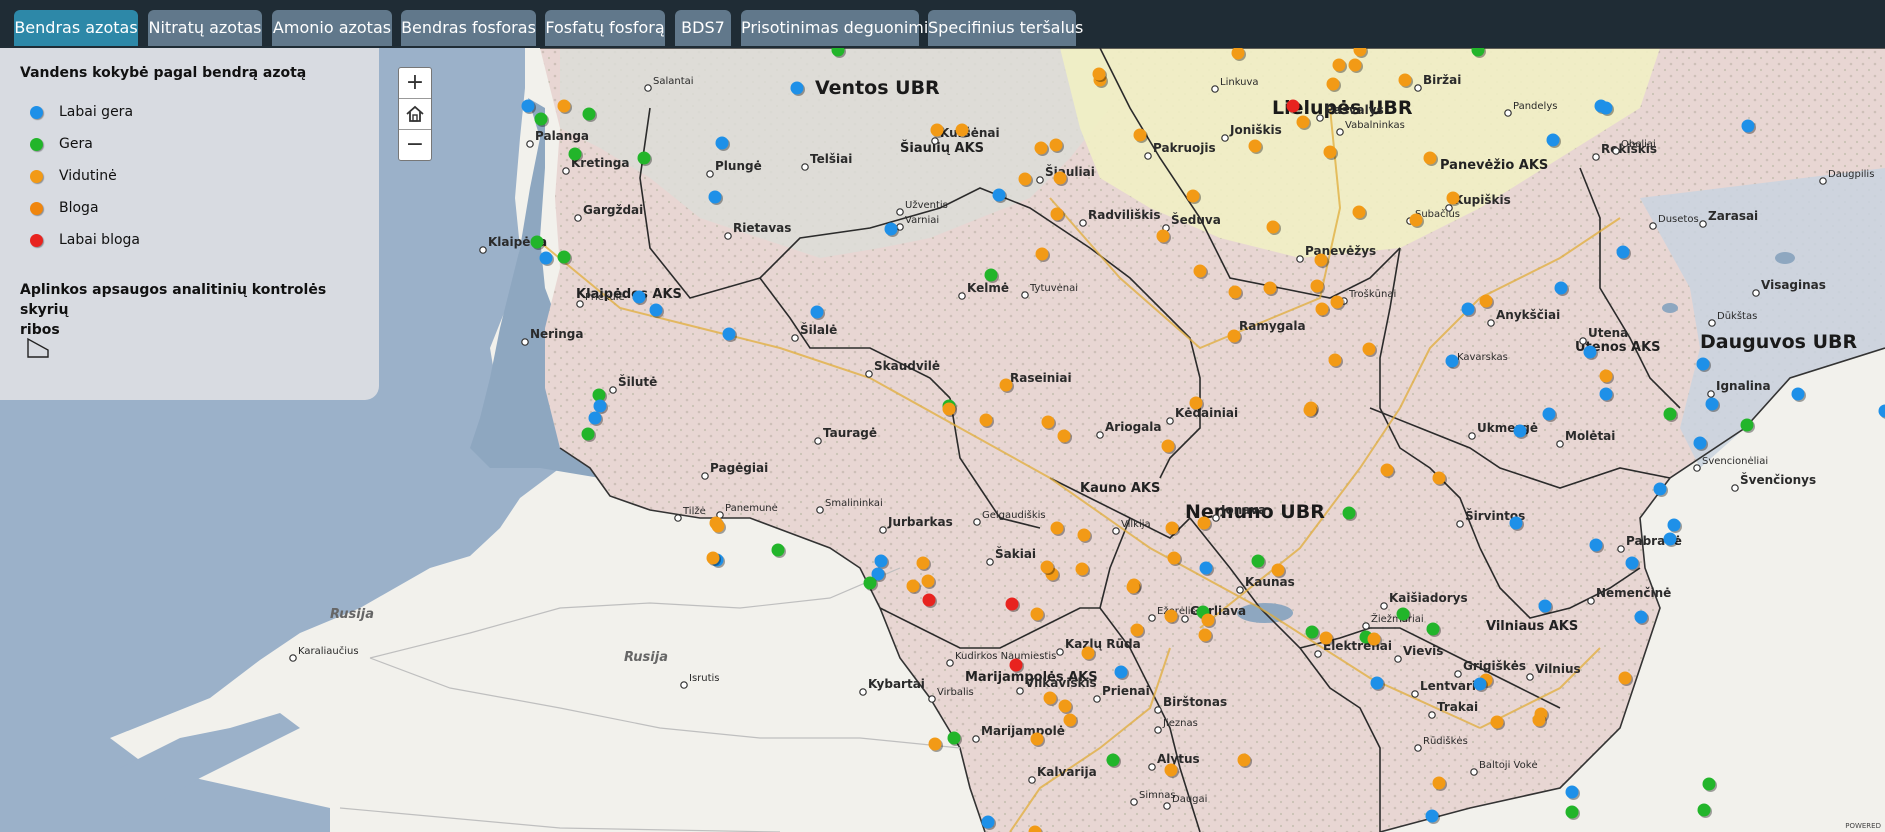 This screenshot has width=1885, height=832. What do you see at coordinates (468, 28) in the screenshot?
I see `tab-bendras-fosforas: Bendras fosforas` at bounding box center [468, 28].